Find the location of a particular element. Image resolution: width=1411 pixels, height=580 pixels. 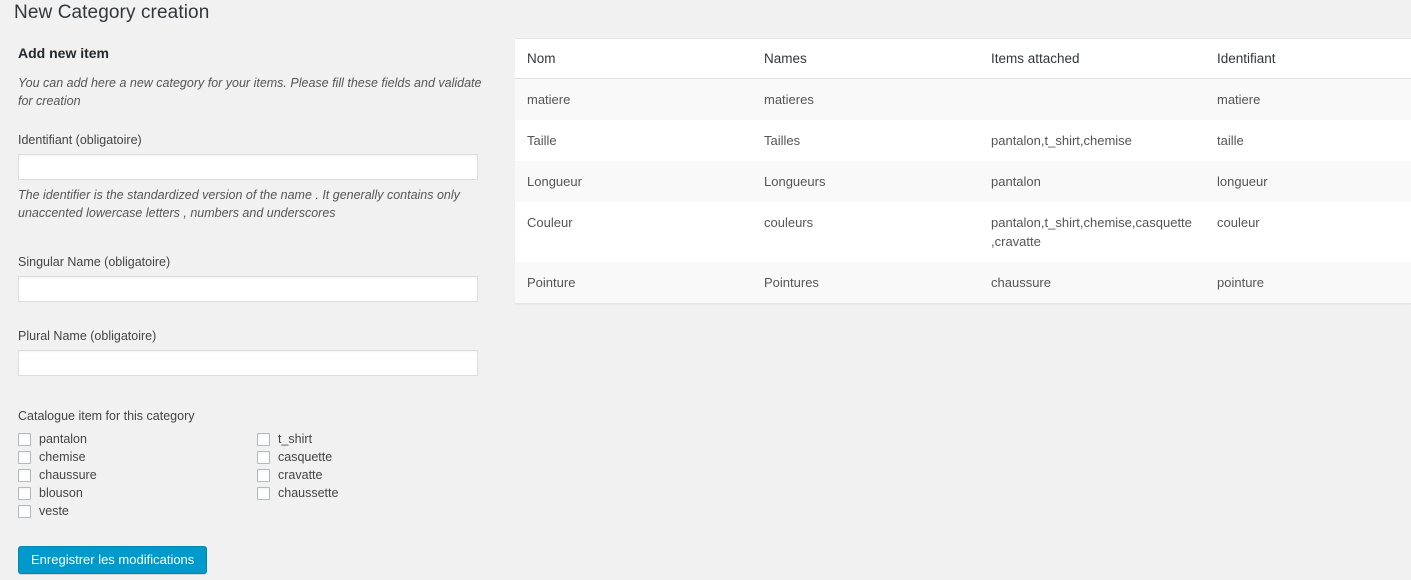

page-title: New Category creation is located at coordinates (112, 12).